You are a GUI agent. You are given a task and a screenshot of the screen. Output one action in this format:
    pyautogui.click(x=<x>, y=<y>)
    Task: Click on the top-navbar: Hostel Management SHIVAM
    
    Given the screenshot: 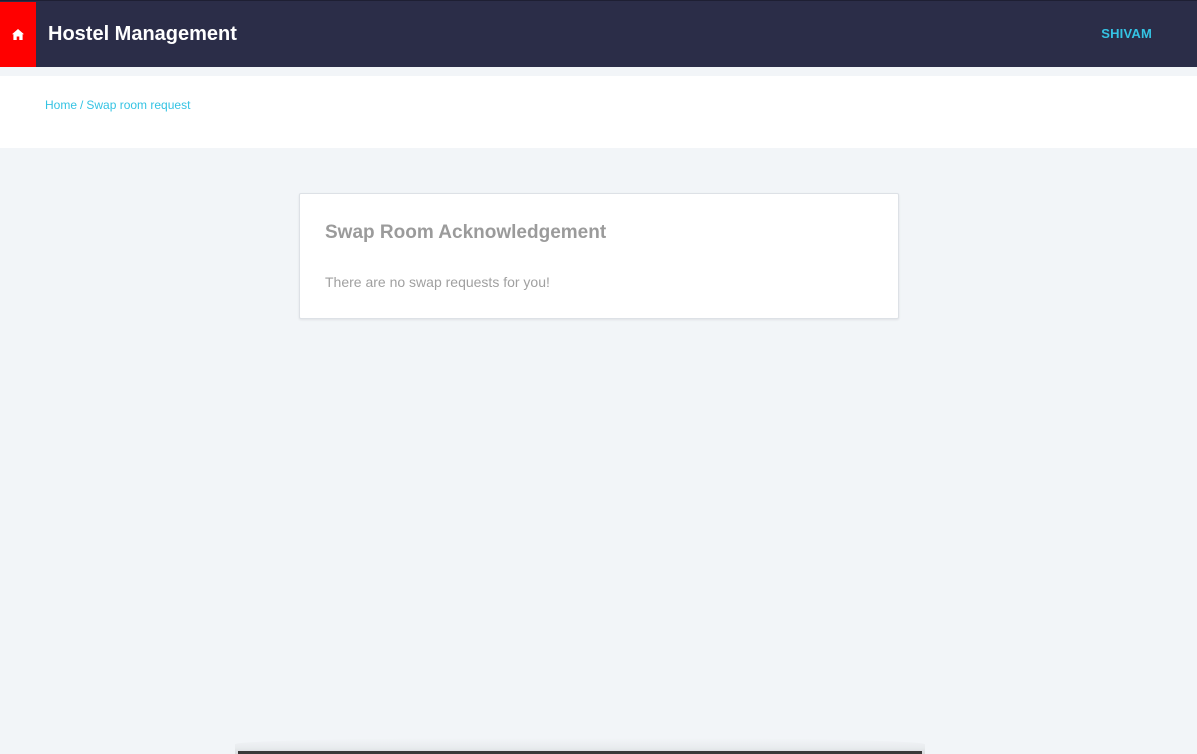 What is the action you would take?
    pyautogui.click(x=598, y=33)
    